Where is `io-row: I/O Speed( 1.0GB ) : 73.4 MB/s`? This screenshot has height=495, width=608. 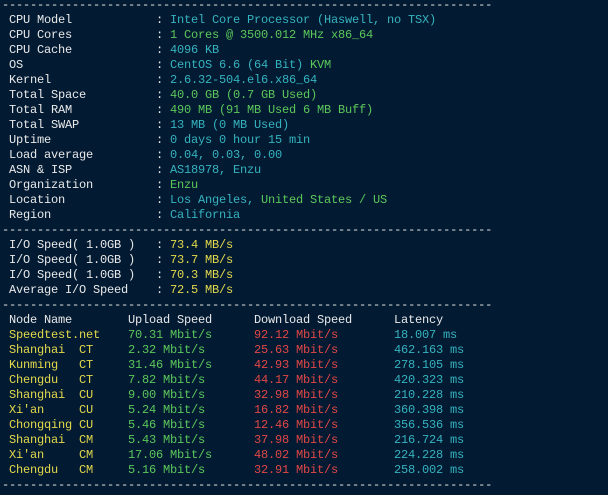 io-row: I/O Speed( 1.0GB ) : 73.4 MB/s is located at coordinates (304, 245).